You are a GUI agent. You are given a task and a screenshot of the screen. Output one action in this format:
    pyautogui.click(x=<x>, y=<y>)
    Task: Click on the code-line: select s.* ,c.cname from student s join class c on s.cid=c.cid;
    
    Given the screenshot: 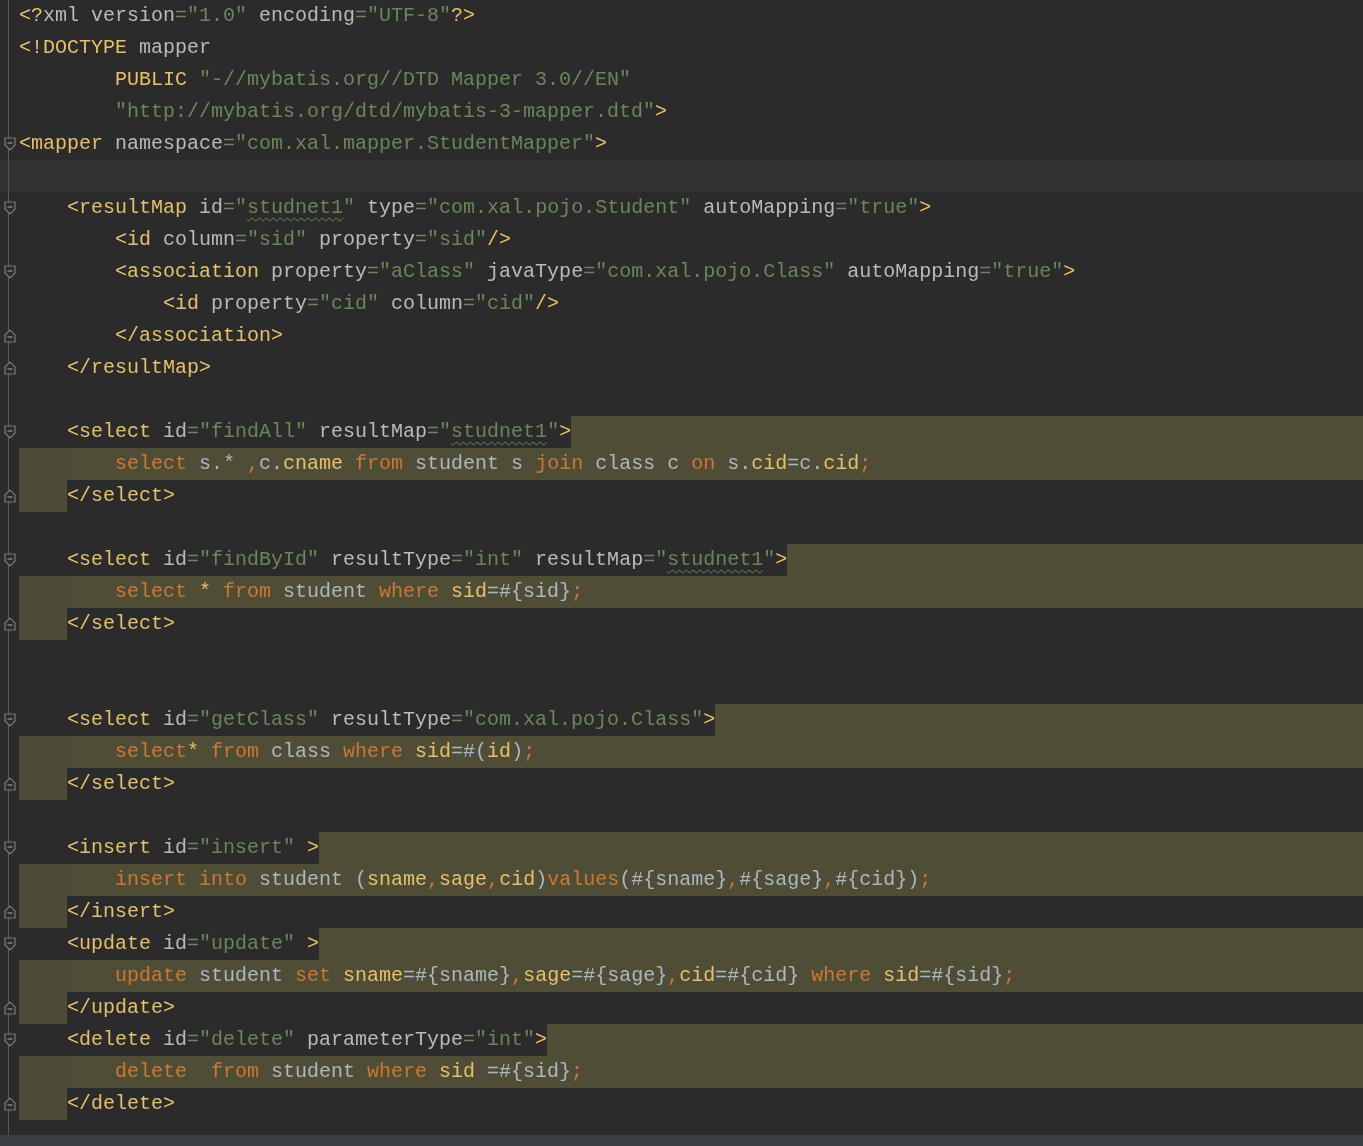 What is the action you would take?
    pyautogui.click(x=493, y=464)
    